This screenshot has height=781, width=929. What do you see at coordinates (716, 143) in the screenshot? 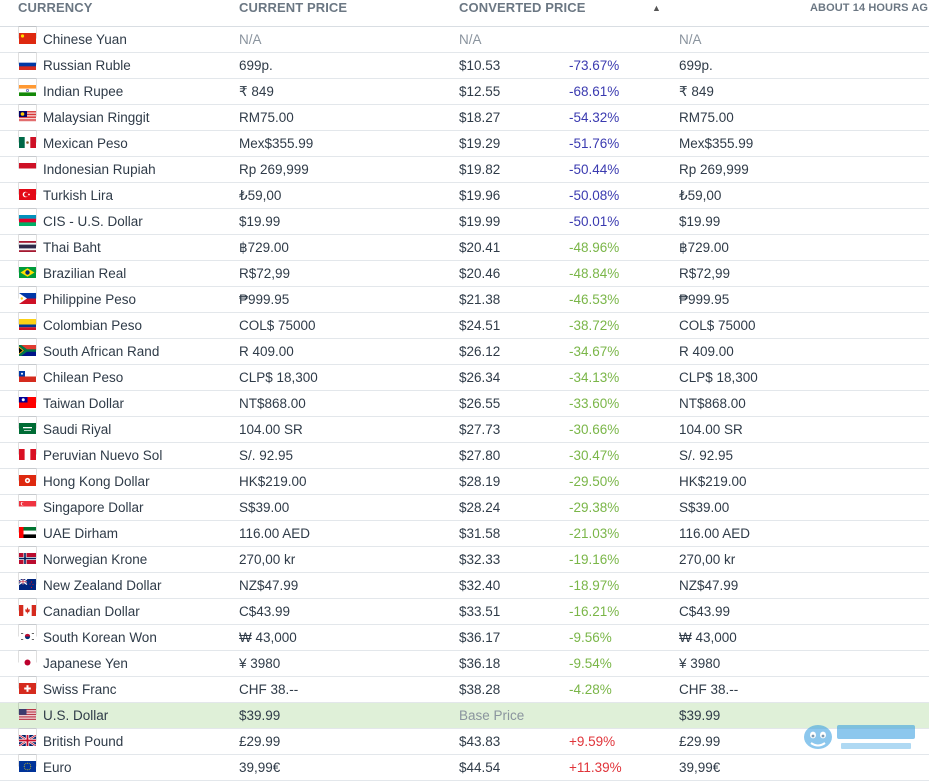
I see `last-price: Mex$355.99` at bounding box center [716, 143].